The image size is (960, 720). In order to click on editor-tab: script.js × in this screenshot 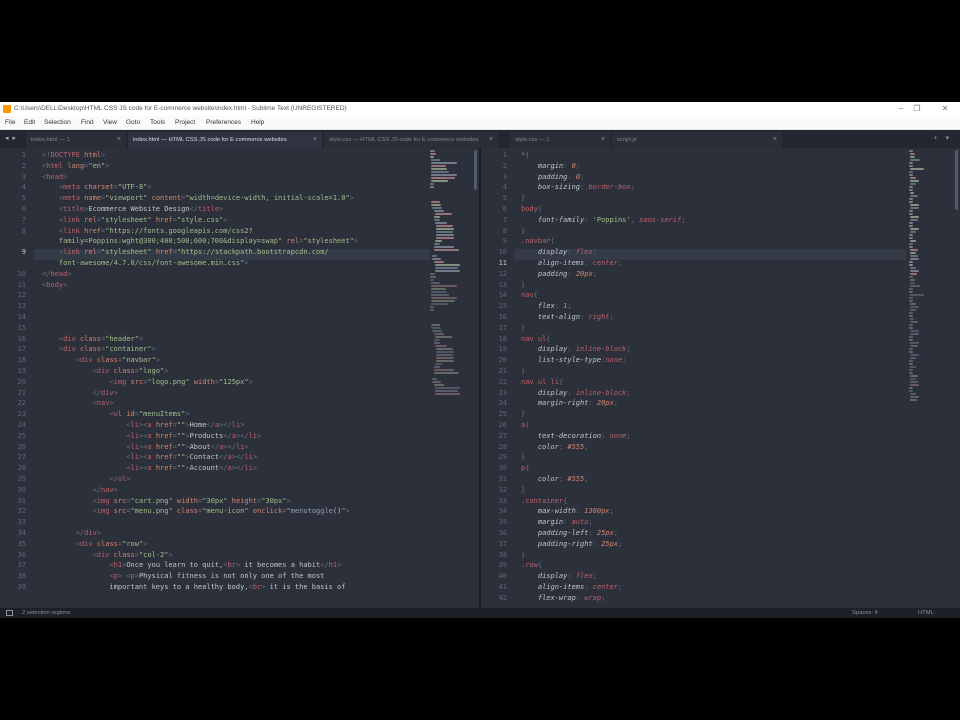, I will do `click(697, 140)`.